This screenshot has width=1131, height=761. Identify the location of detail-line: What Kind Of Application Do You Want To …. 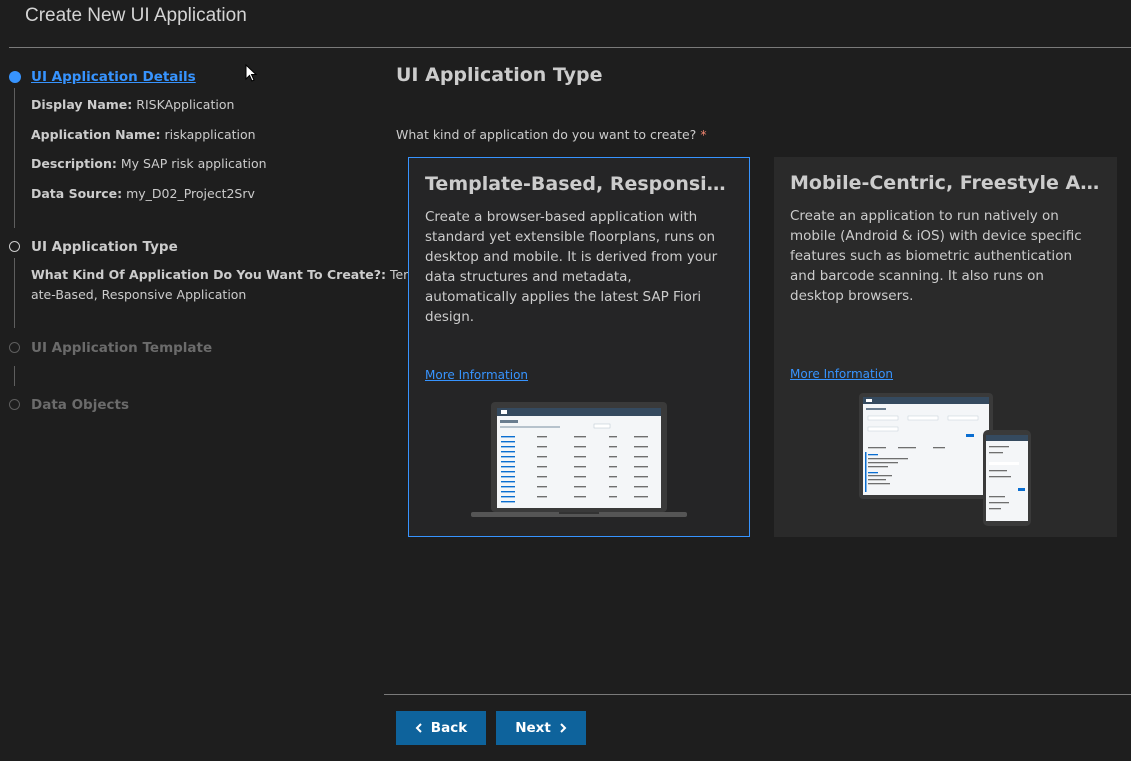
(229, 275).